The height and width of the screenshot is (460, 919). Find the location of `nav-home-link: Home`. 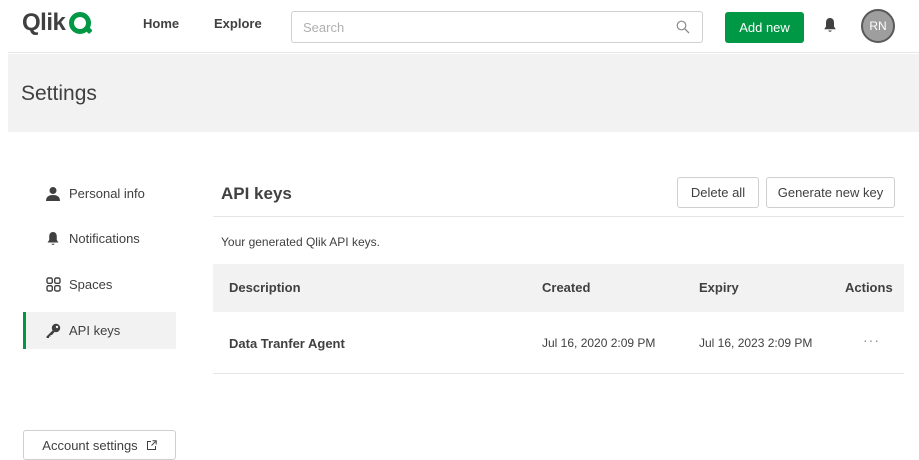

nav-home-link: Home is located at coordinates (161, 23).